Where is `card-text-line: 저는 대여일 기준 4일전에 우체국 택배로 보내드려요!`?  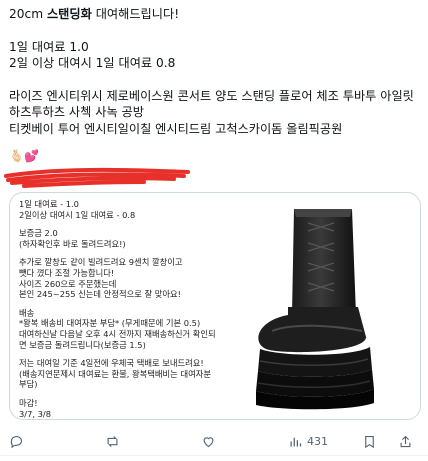 card-text-line: 저는 대여일 기준 4일전에 우체국 택배로 보내드려요! is located at coordinates (111, 363).